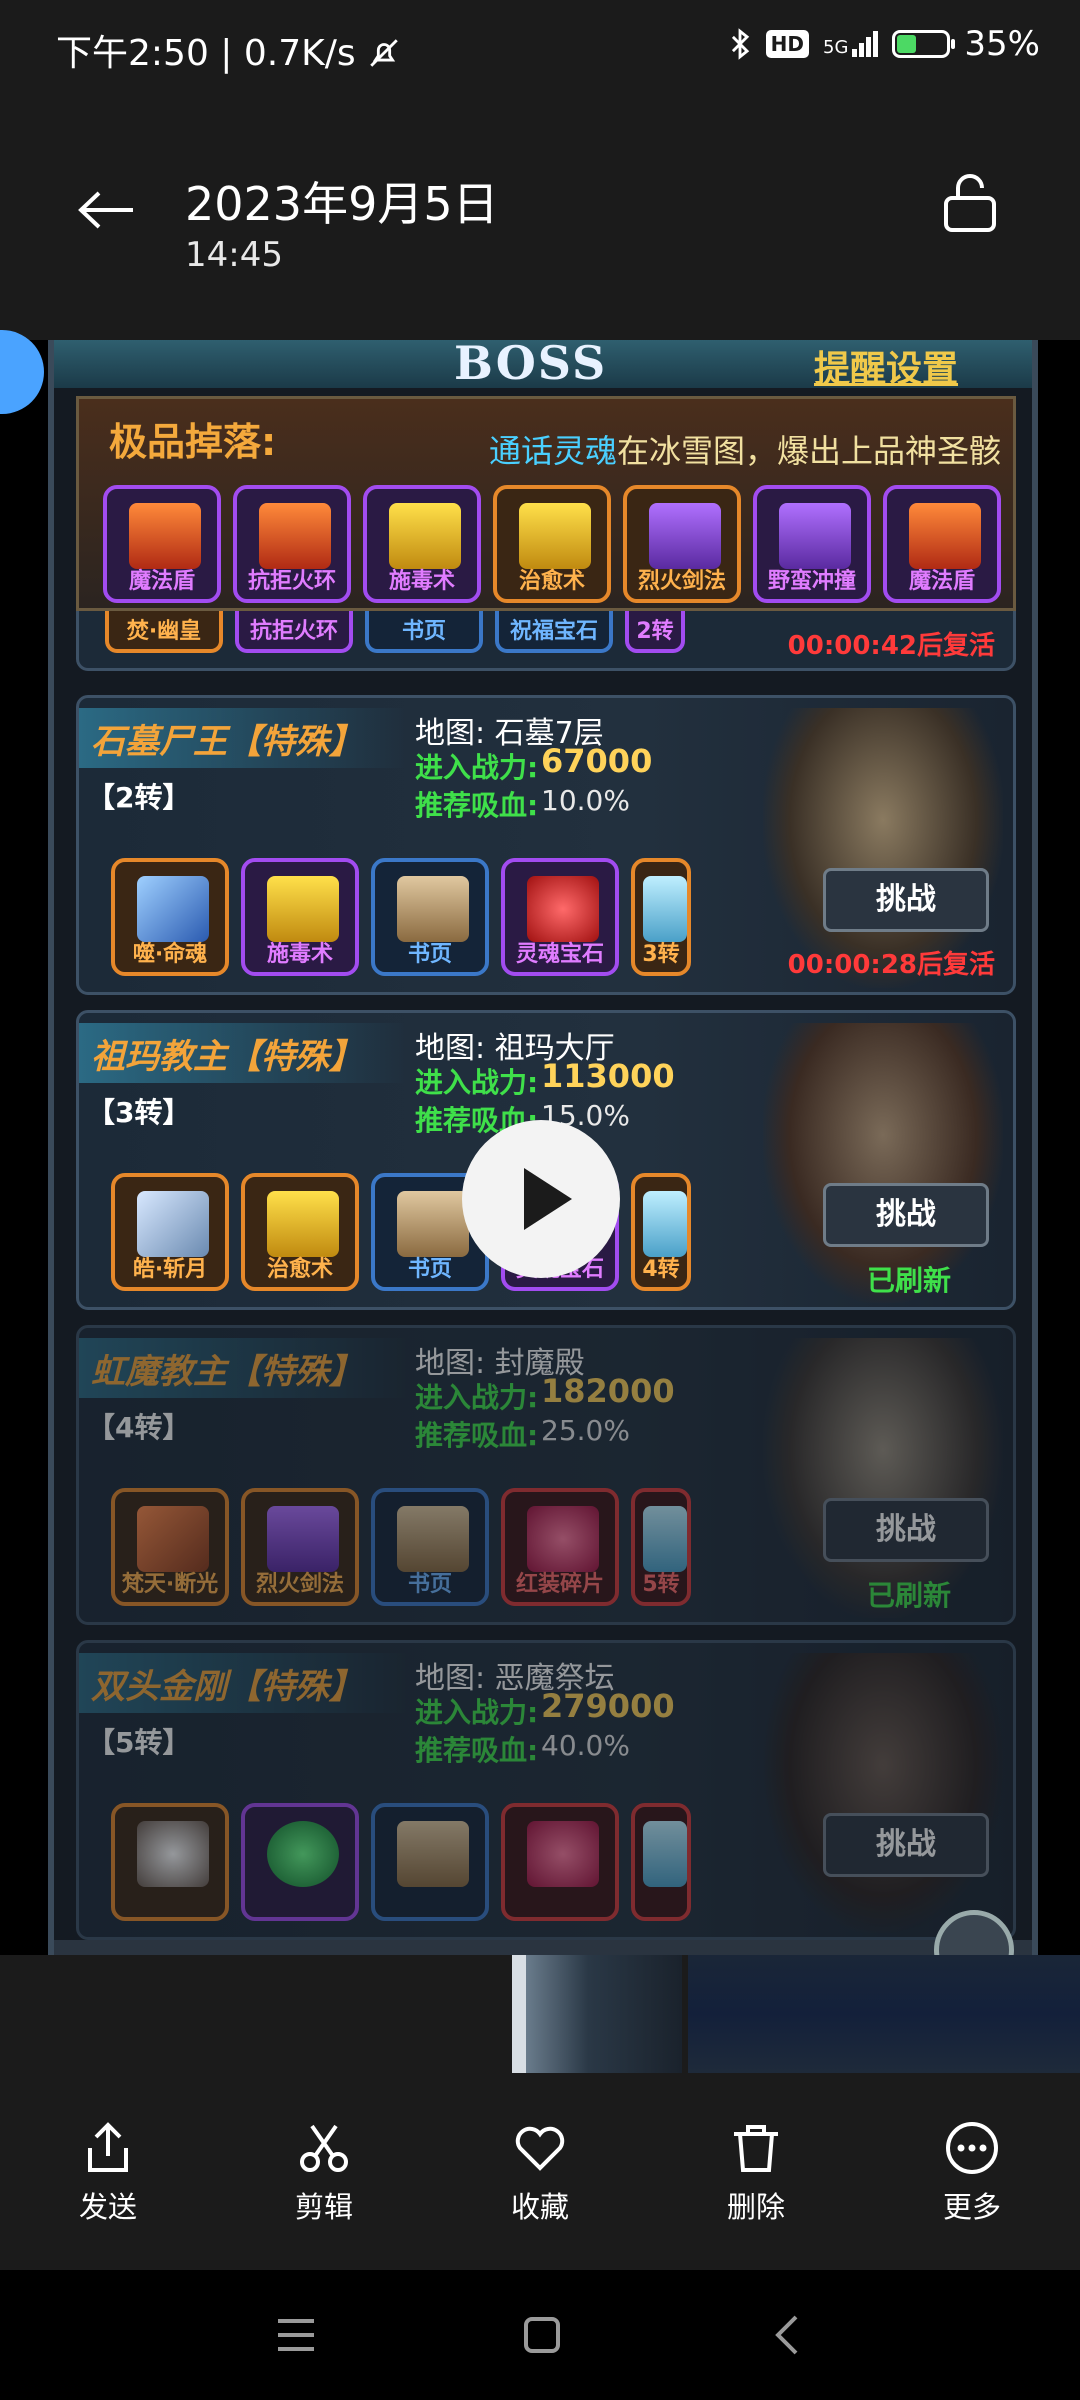 This screenshot has height=2400, width=1080. Describe the element at coordinates (170, 1232) in the screenshot. I see `reward-item: 皓·斩月` at that location.